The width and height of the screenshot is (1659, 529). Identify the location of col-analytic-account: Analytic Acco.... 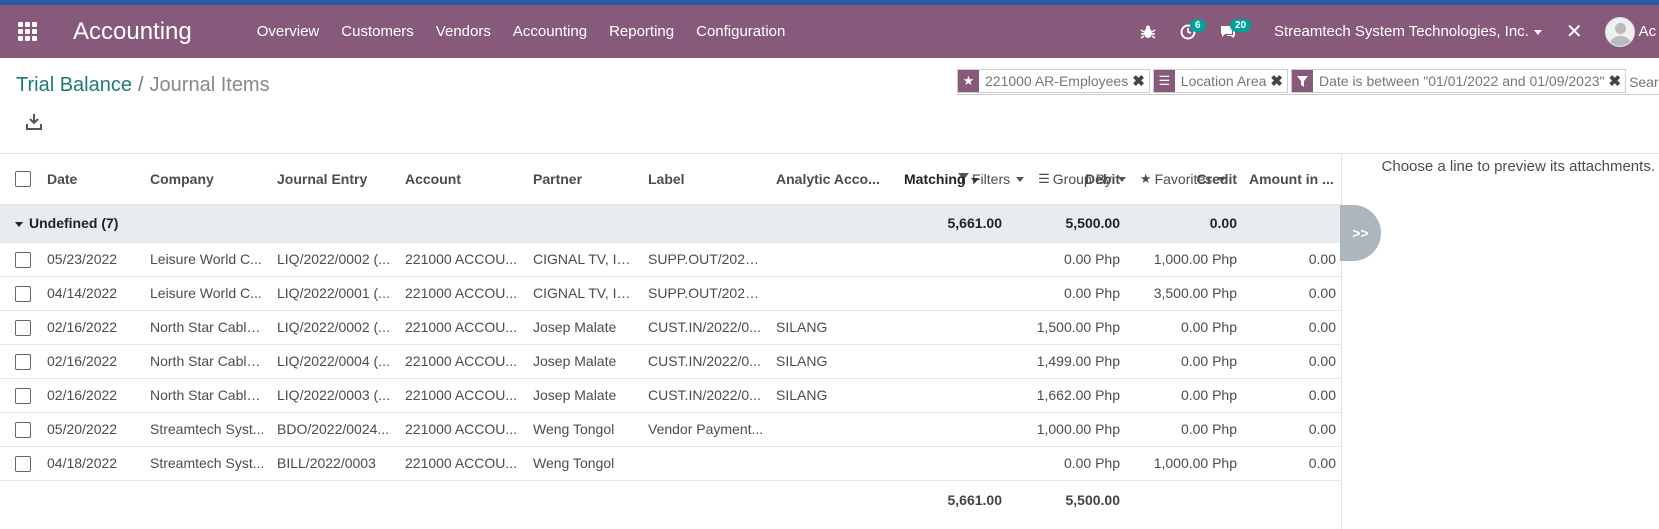
(834, 179).